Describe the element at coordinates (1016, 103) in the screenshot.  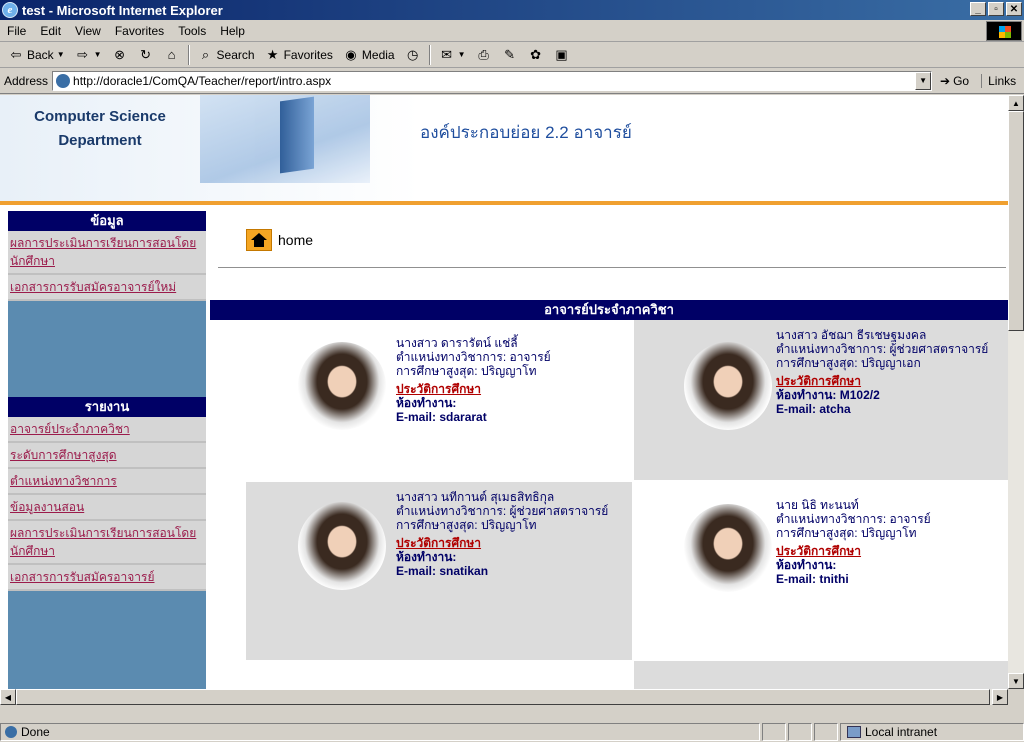
I see `scroll-up-icon: ▲` at that location.